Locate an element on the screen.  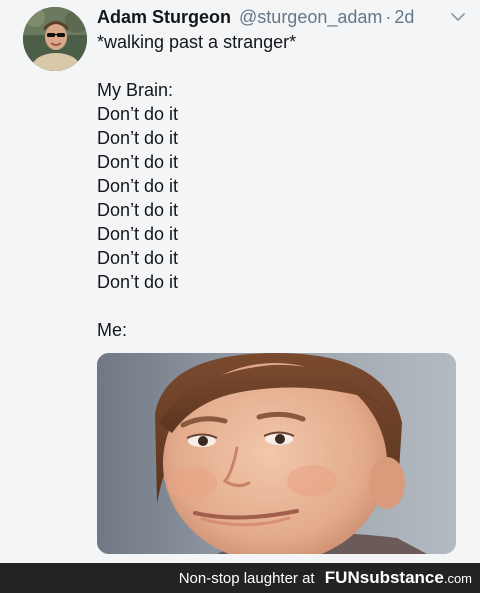
chevron-down-icon is located at coordinates (458, 16).